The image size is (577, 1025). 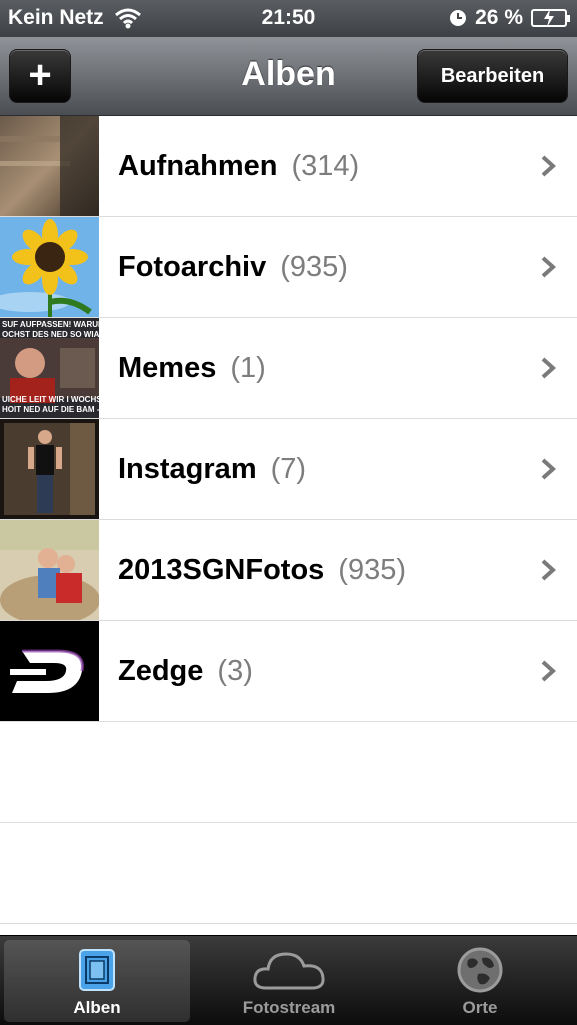 I want to click on album-name: 2013SGNFotos, so click(x=221, y=570).